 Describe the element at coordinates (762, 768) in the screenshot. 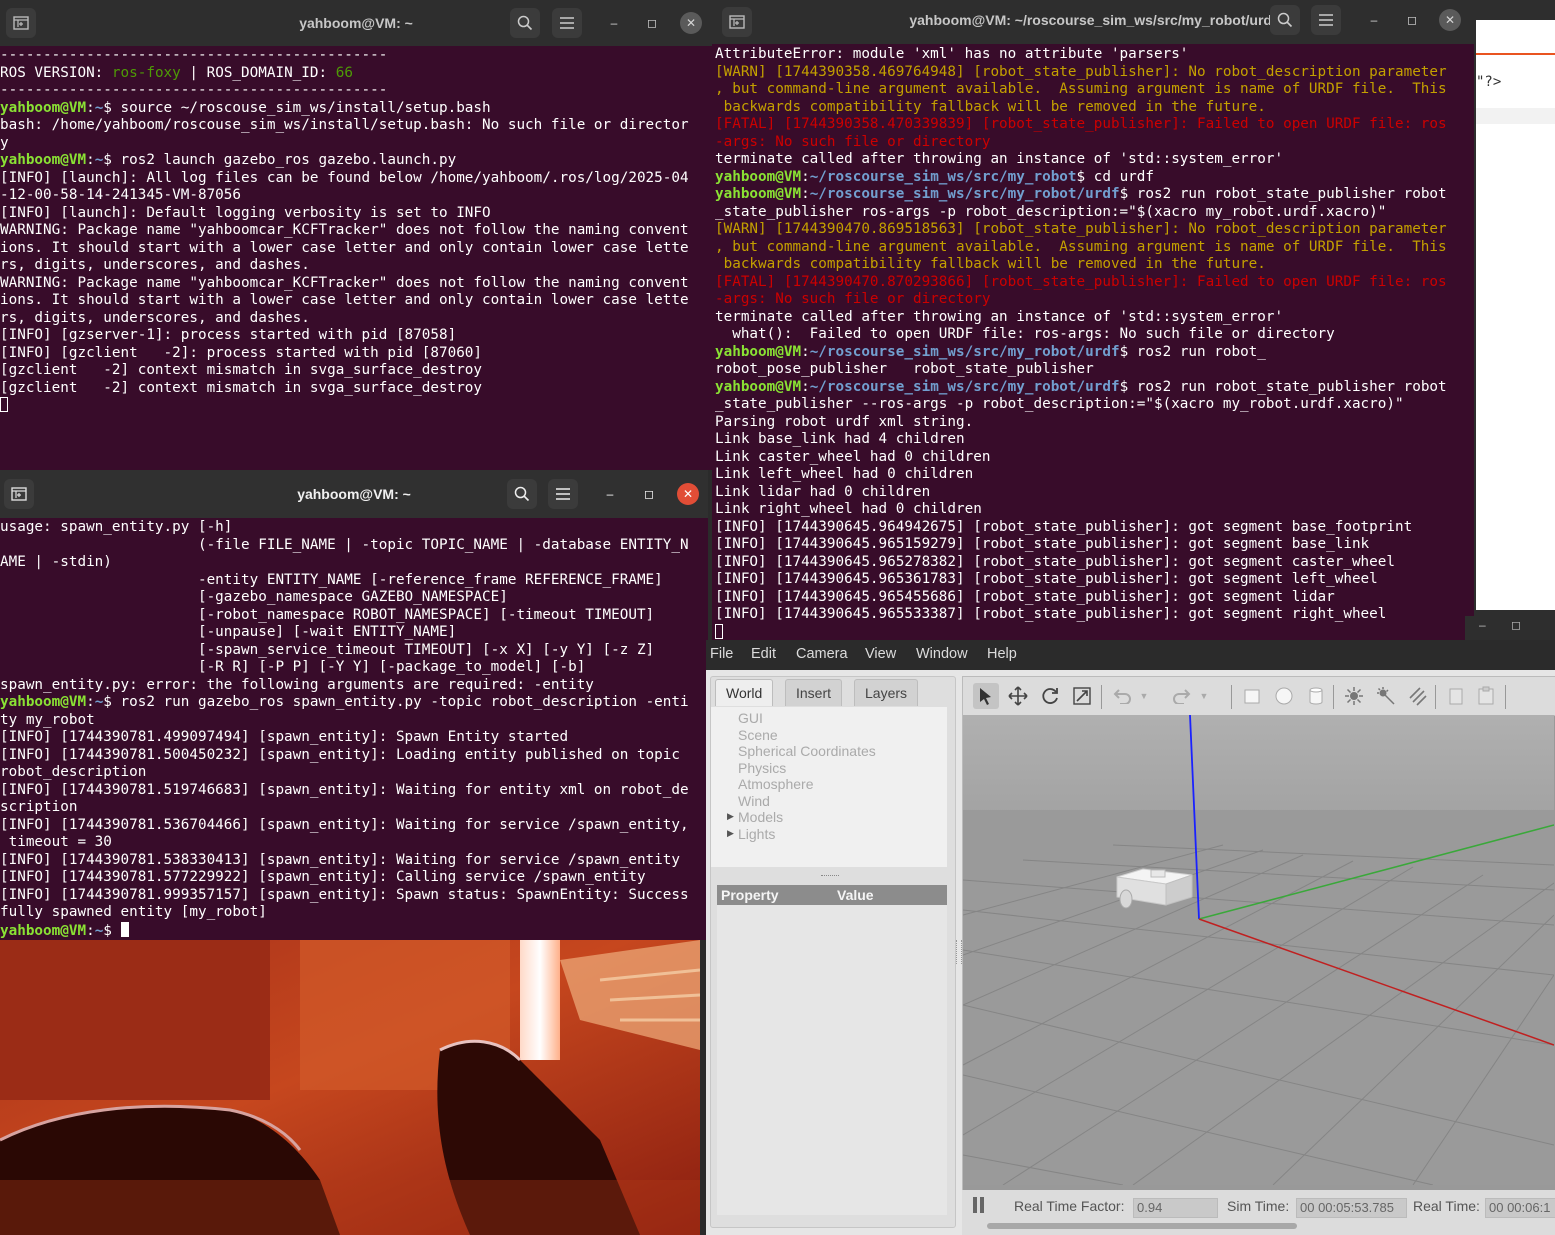

I see `tree-item-physics: Physics` at that location.